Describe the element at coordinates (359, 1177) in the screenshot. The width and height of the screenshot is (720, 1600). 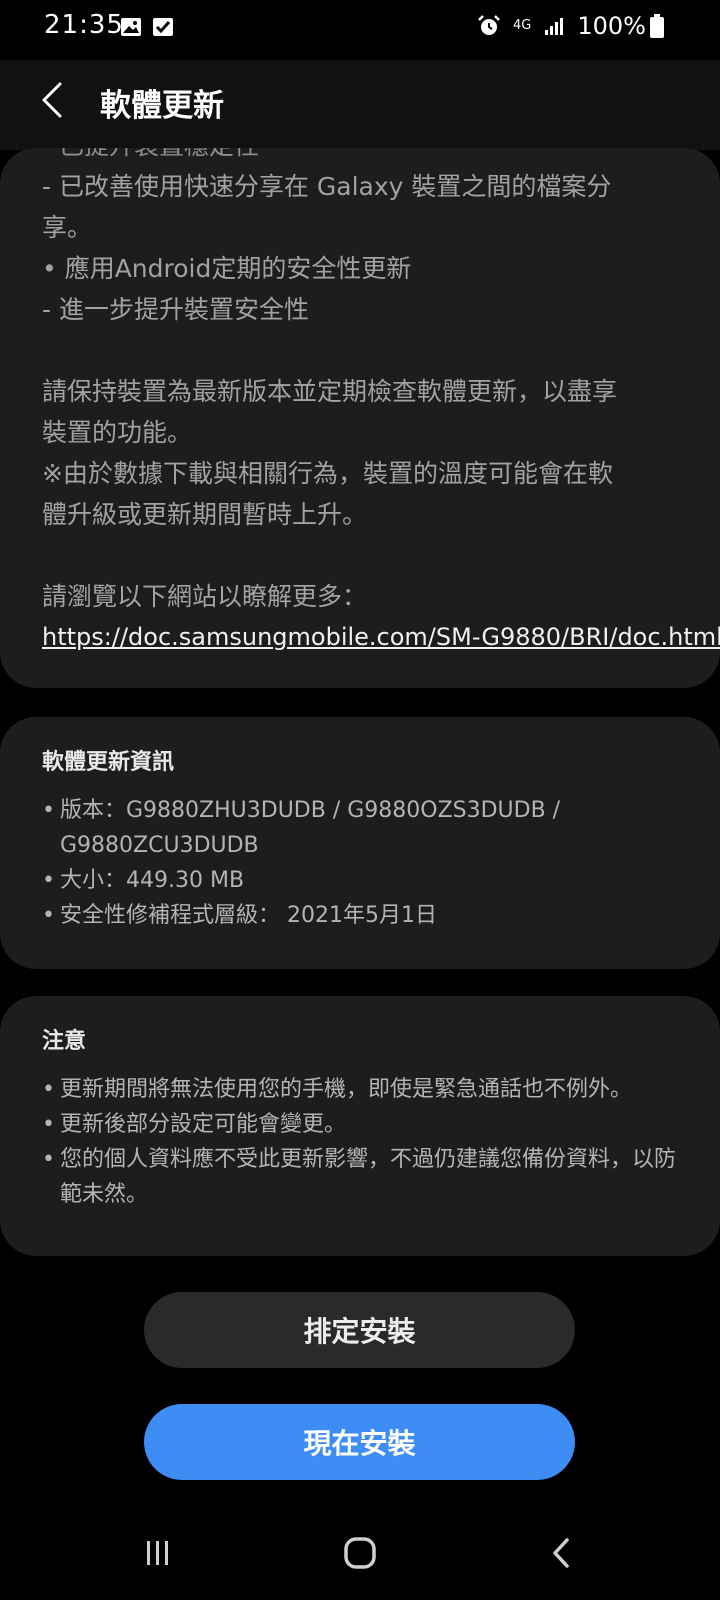
I see `notice-item: • 您的個人資料應不受此更新影響，不過仍建議您備份資料，以防範未然。` at that location.